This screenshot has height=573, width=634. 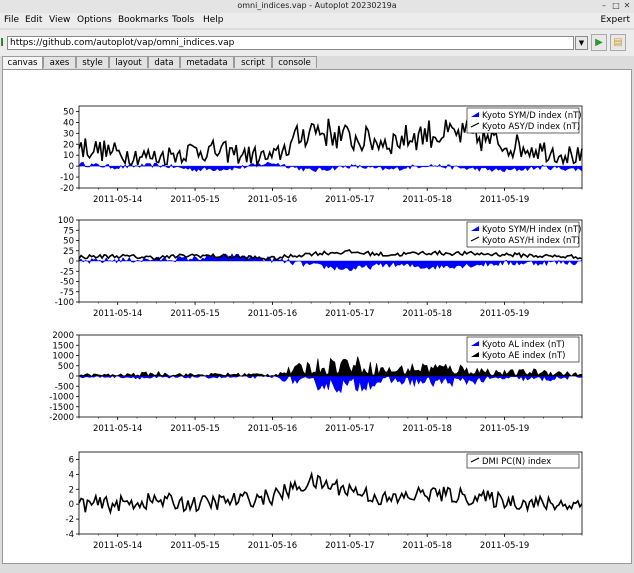 What do you see at coordinates (616, 6) in the screenshot?
I see `maximize-icon: □` at bounding box center [616, 6].